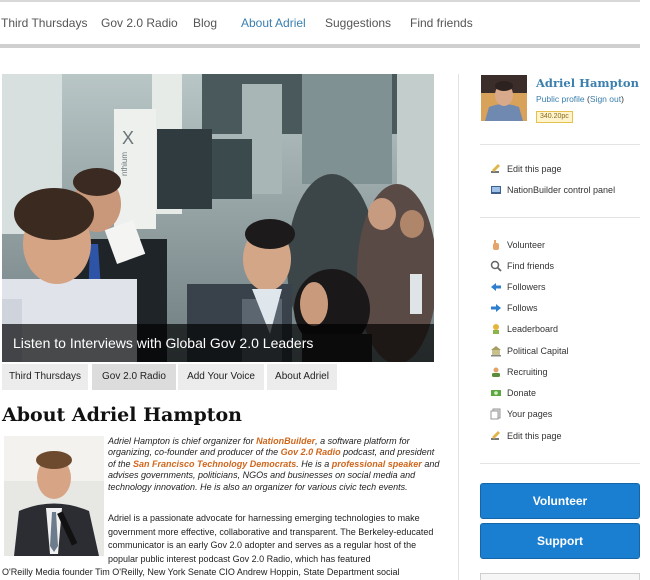  Describe the element at coordinates (320, 1) in the screenshot. I see `top-border` at that location.